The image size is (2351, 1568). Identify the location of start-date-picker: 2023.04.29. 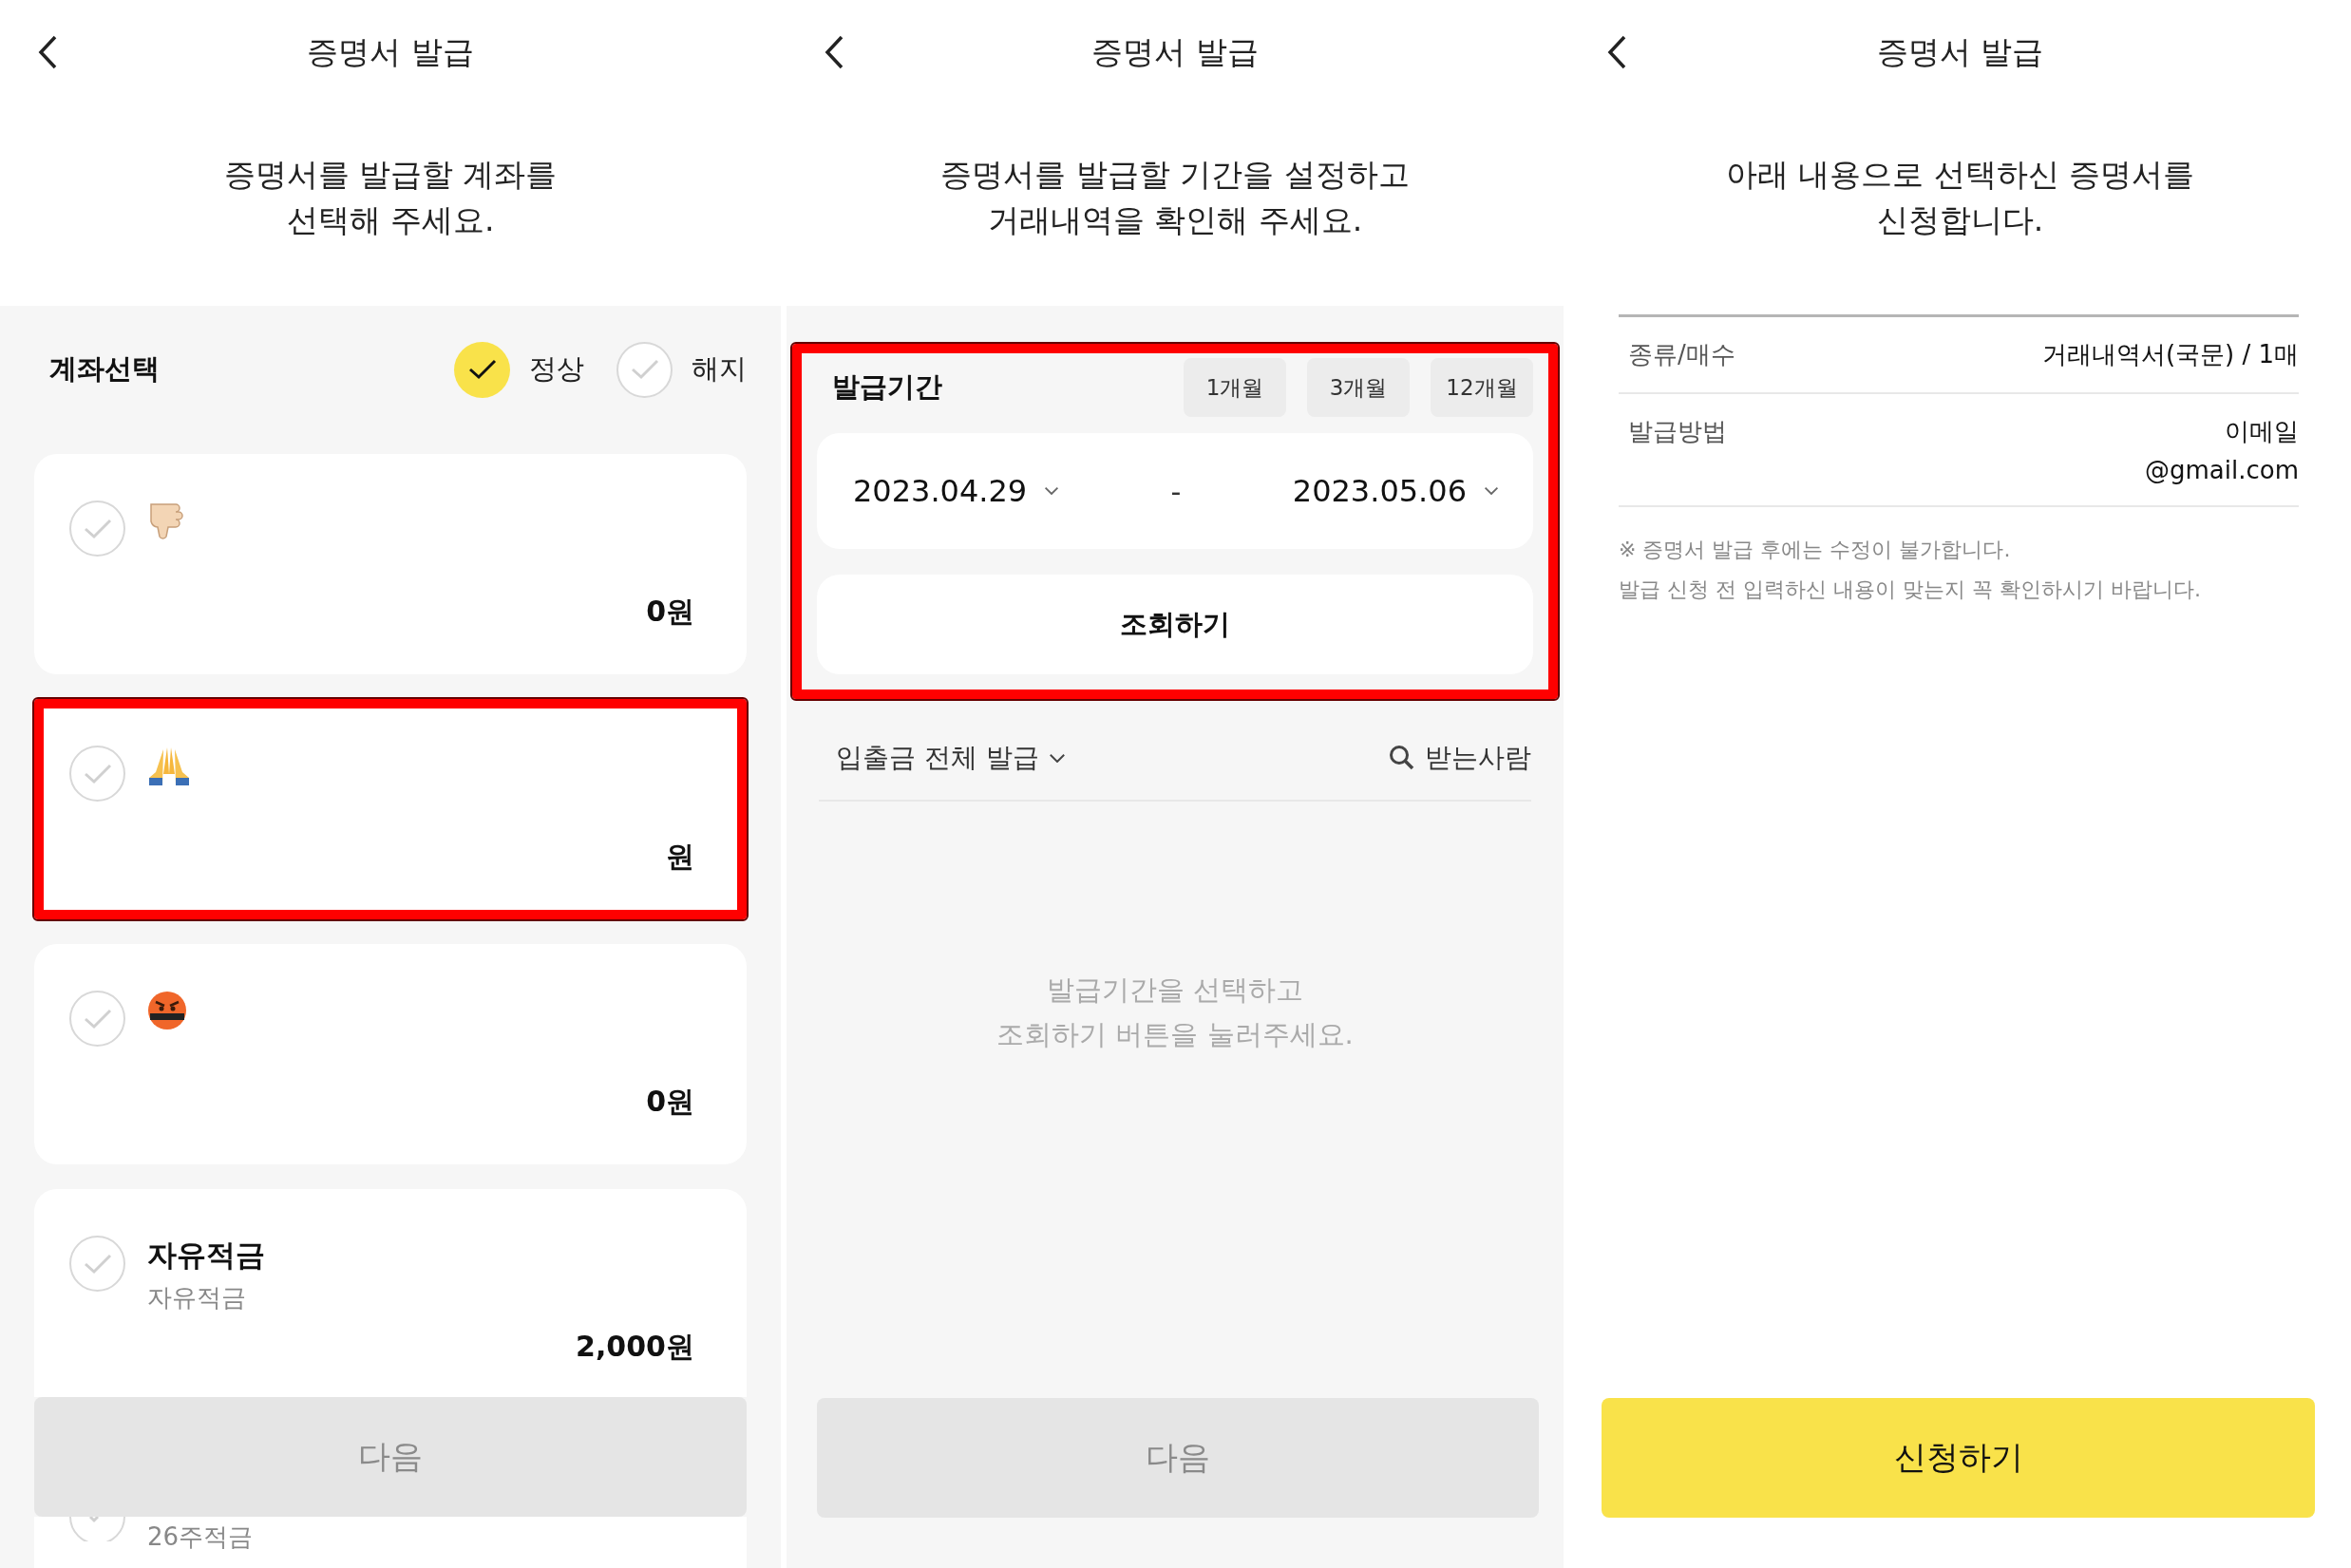
(957, 491).